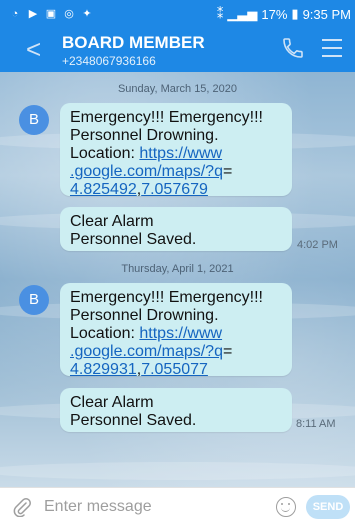 The width and height of the screenshot is (355, 525). Describe the element at coordinates (274, 14) in the screenshot. I see `battery-percent: 17%` at that location.